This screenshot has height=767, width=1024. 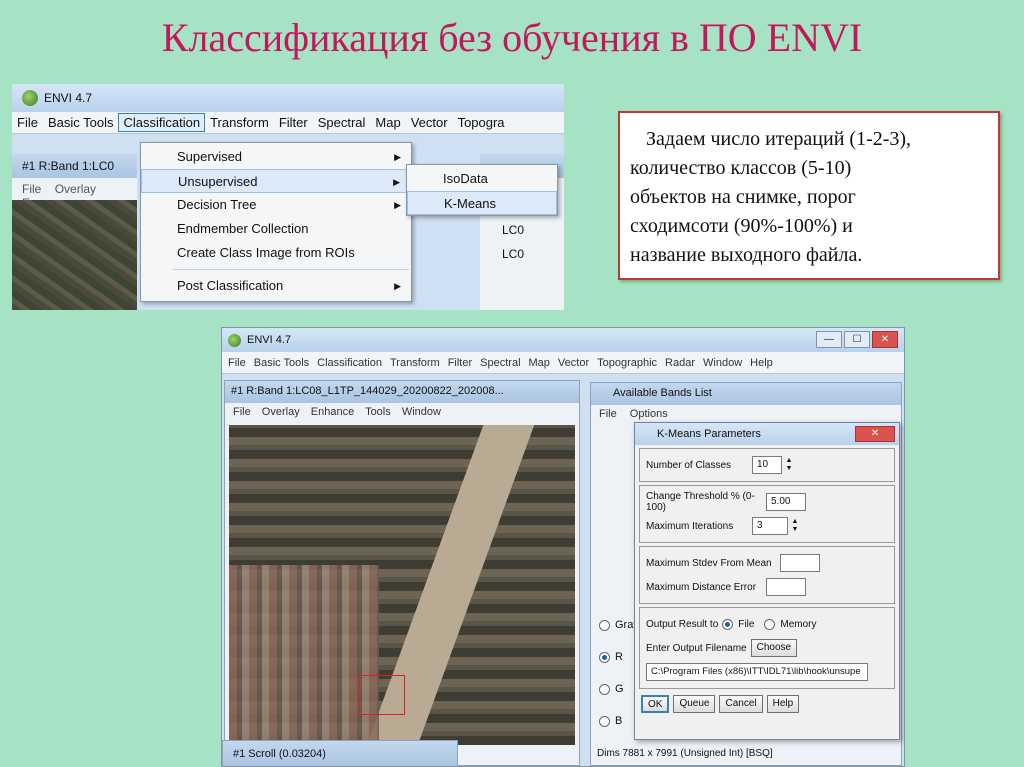 What do you see at coordinates (696, 648) in the screenshot?
I see `output-filename-label: Enter Output Filename` at bounding box center [696, 648].